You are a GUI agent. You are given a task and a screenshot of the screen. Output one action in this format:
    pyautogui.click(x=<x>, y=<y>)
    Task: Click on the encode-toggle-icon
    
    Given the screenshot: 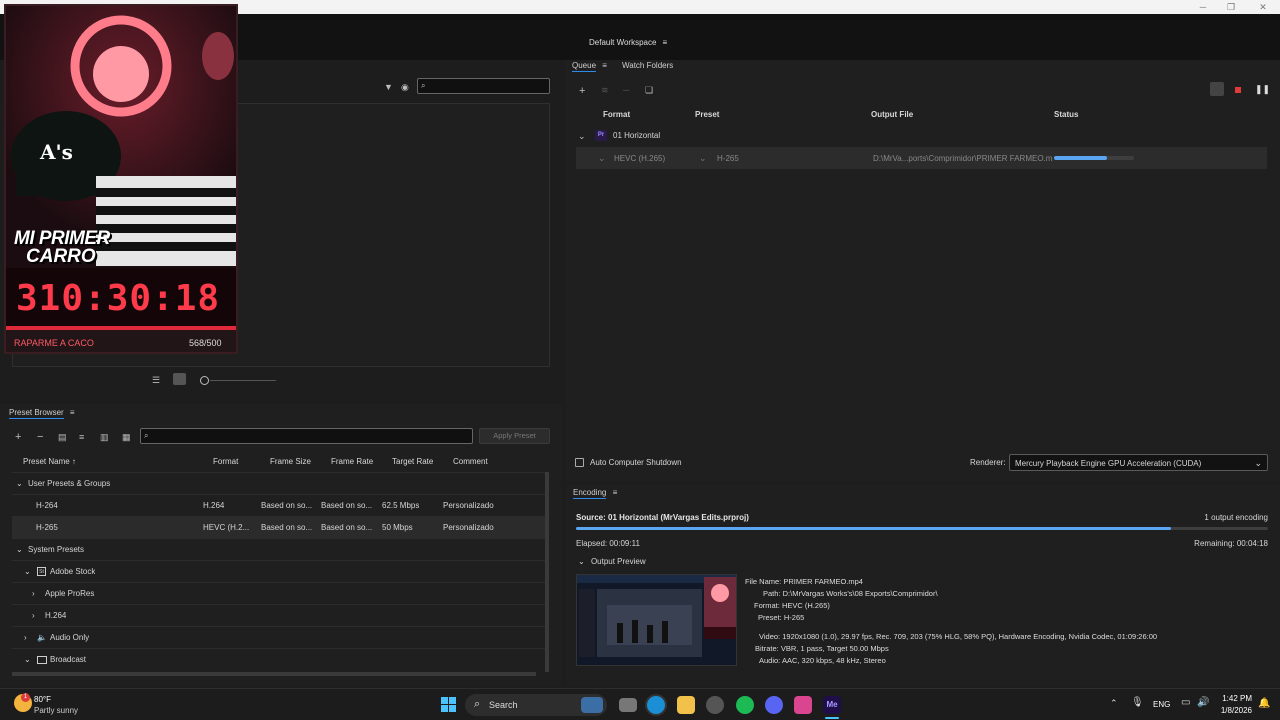 What is the action you would take?
    pyautogui.click(x=1217, y=89)
    